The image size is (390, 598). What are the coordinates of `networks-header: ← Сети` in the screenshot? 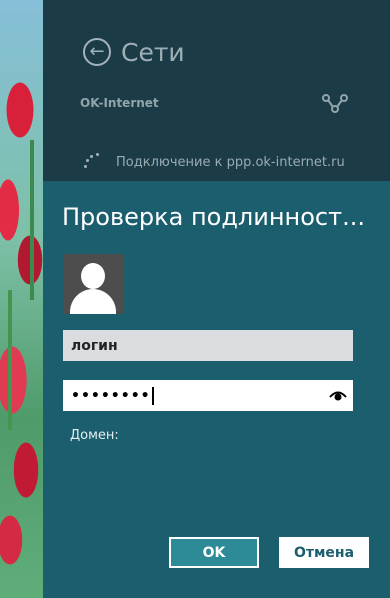 It's located at (134, 52).